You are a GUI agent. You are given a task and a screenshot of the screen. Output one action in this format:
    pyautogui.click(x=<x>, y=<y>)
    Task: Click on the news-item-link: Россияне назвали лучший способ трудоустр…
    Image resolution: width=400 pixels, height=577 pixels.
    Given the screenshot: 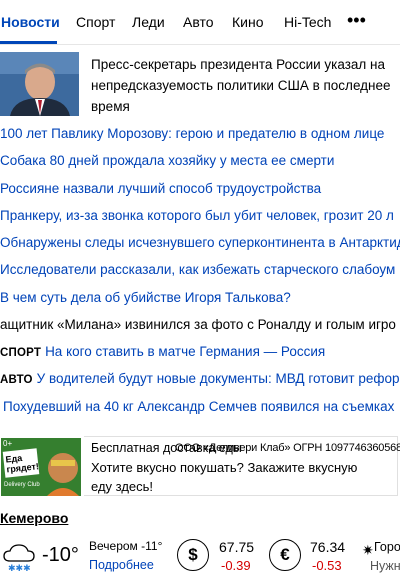 What is the action you would take?
    pyautogui.click(x=160, y=188)
    